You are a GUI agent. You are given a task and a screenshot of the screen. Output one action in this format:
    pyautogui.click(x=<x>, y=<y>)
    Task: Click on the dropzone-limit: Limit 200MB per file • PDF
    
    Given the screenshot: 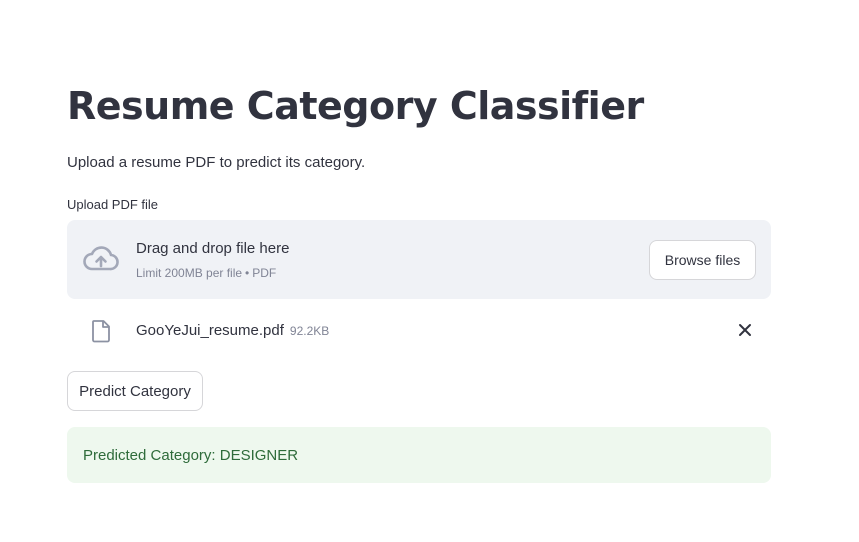 What is the action you would take?
    pyautogui.click(x=212, y=273)
    